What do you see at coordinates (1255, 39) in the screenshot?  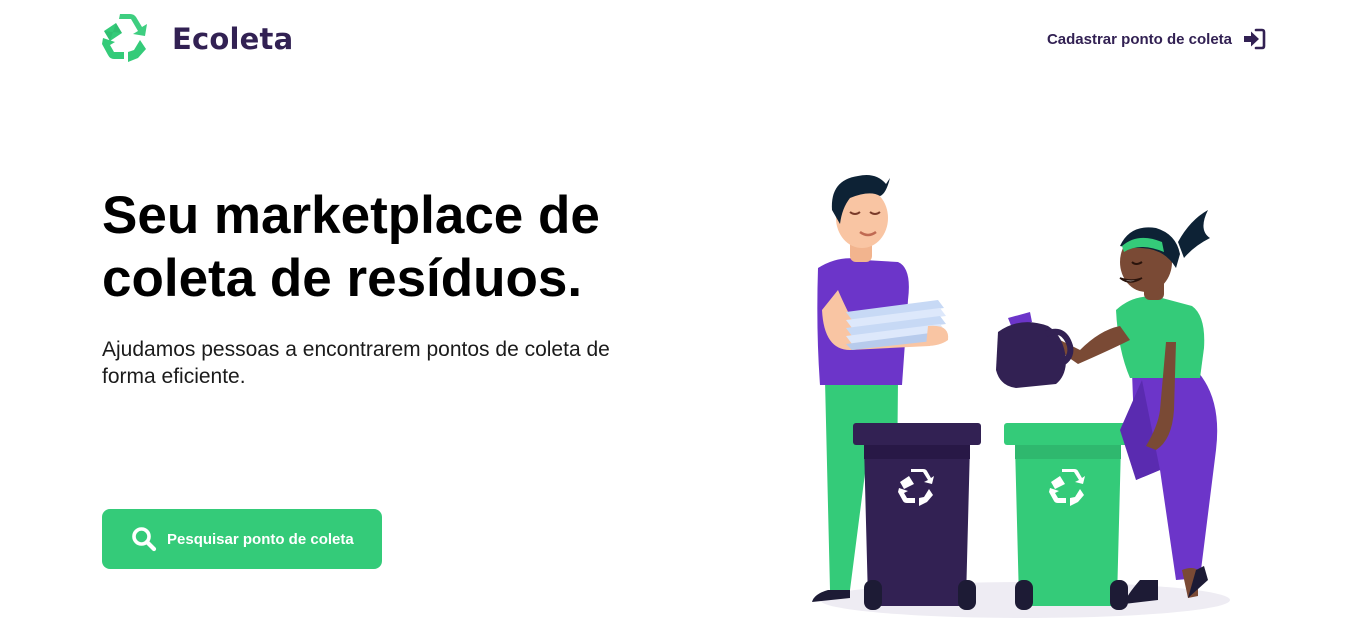 I see `sign-in-icon` at bounding box center [1255, 39].